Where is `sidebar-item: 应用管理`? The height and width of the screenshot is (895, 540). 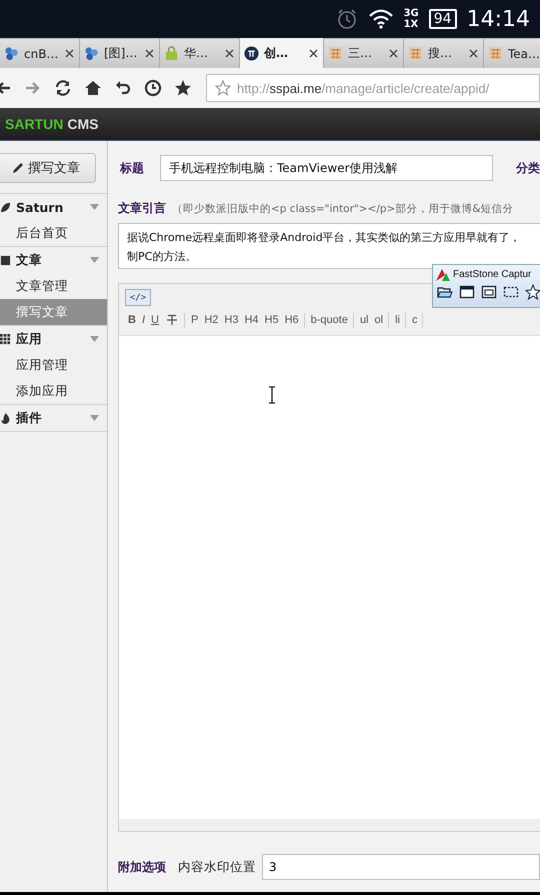
sidebar-item: 应用管理 is located at coordinates (53, 365).